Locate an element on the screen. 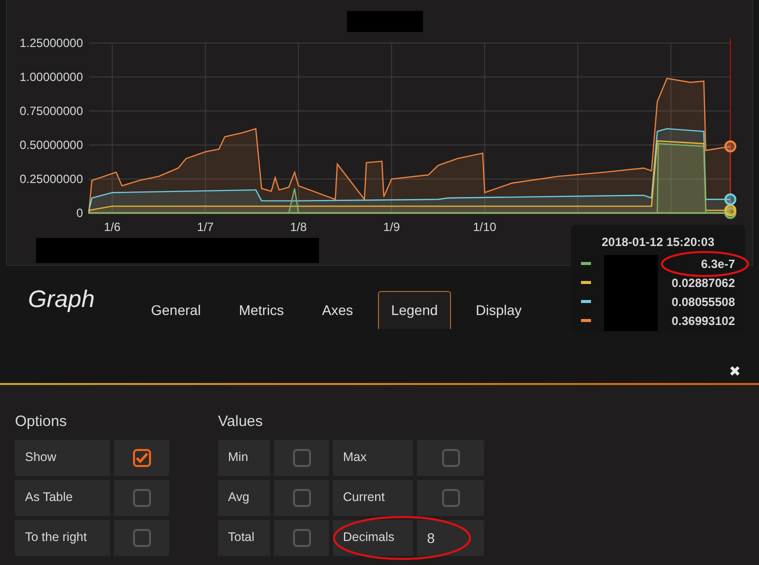  section-heading: Values is located at coordinates (241, 422).